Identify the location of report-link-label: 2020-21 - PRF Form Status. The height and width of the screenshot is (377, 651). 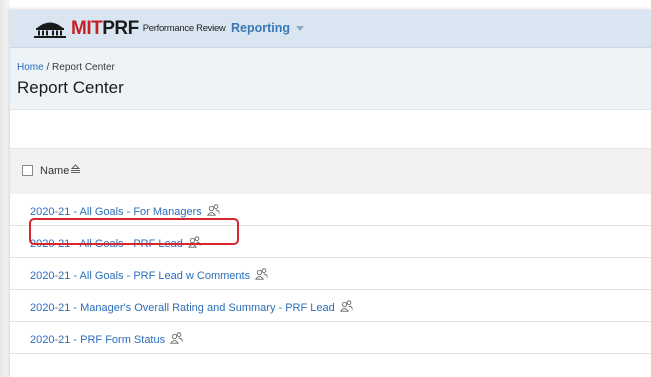
(98, 339).